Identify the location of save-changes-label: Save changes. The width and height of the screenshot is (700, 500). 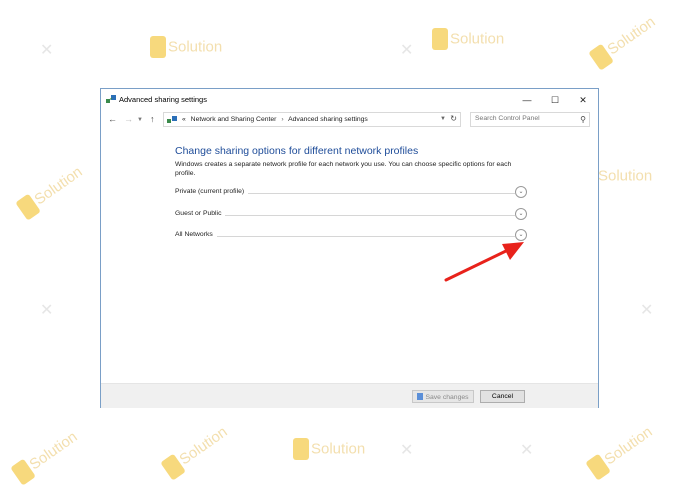
(447, 397).